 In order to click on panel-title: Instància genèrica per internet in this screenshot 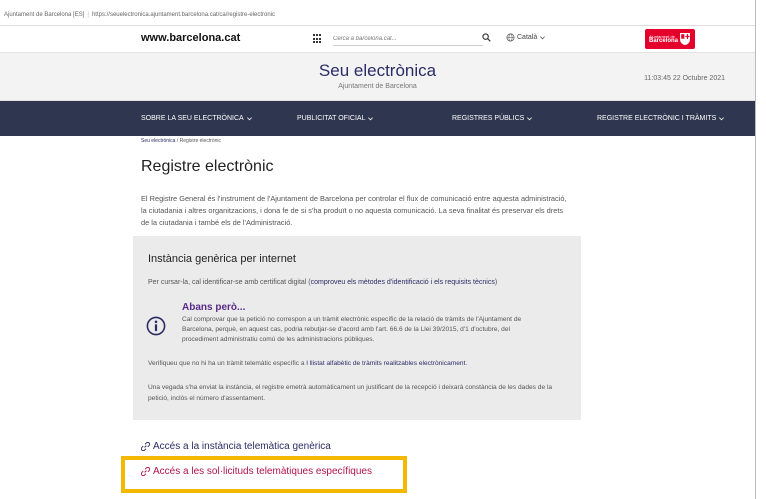, I will do `click(222, 259)`.